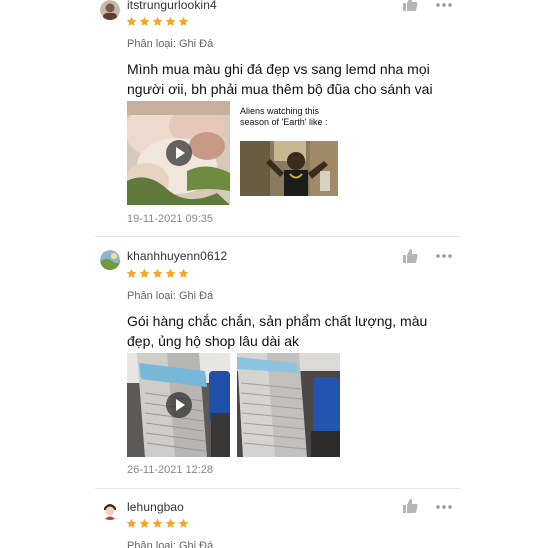 The height and width of the screenshot is (548, 548). I want to click on product-photo, so click(288, 405).